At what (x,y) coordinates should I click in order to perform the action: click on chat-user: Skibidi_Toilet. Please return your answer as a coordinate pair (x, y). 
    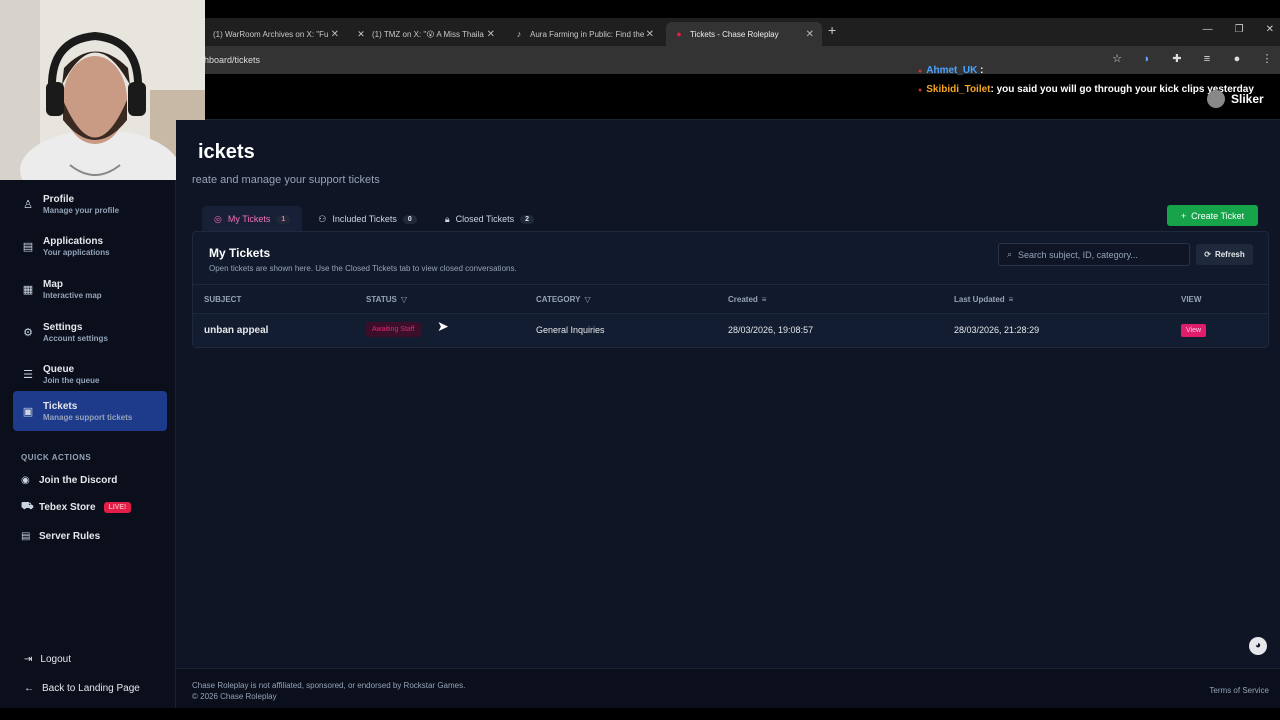
    Looking at the image, I should click on (958, 89).